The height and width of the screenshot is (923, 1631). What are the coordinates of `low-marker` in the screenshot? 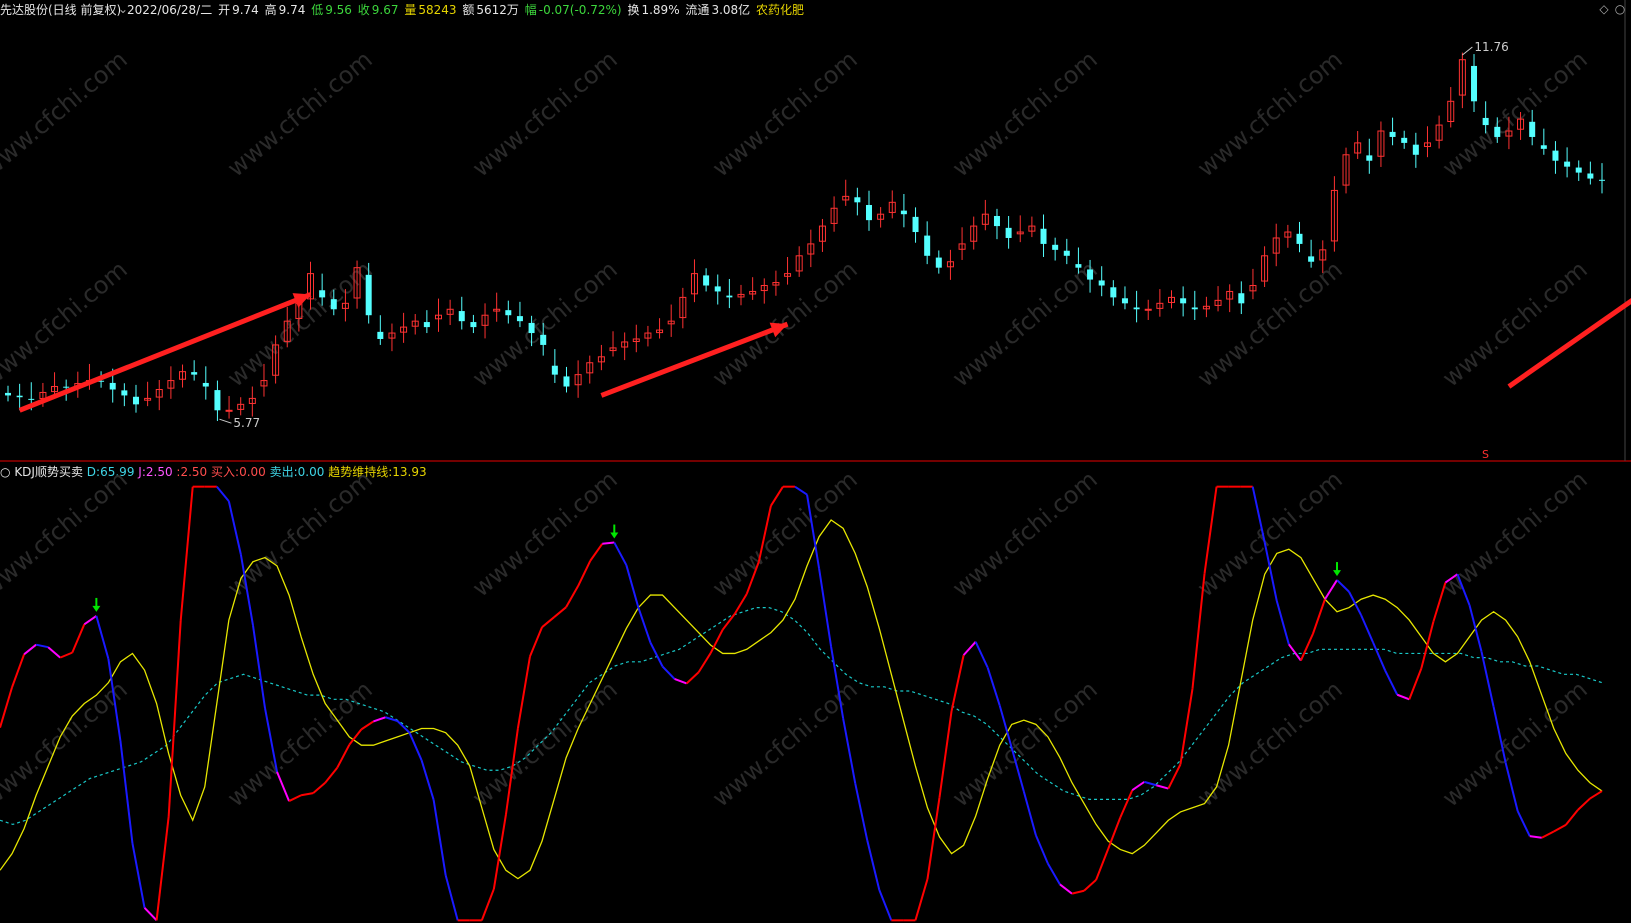 It's located at (225, 421).